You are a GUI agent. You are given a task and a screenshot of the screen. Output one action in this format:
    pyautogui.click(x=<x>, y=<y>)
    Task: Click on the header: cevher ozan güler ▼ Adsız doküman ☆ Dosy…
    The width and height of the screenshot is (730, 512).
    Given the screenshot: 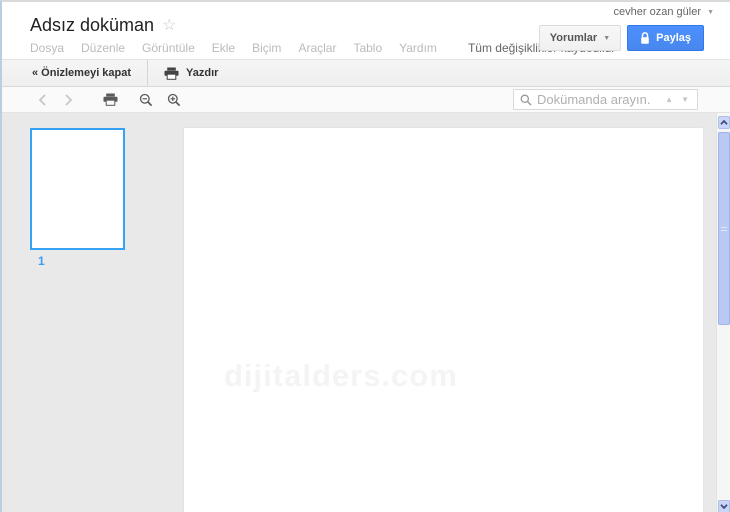 What is the action you would take?
    pyautogui.click(x=366, y=30)
    